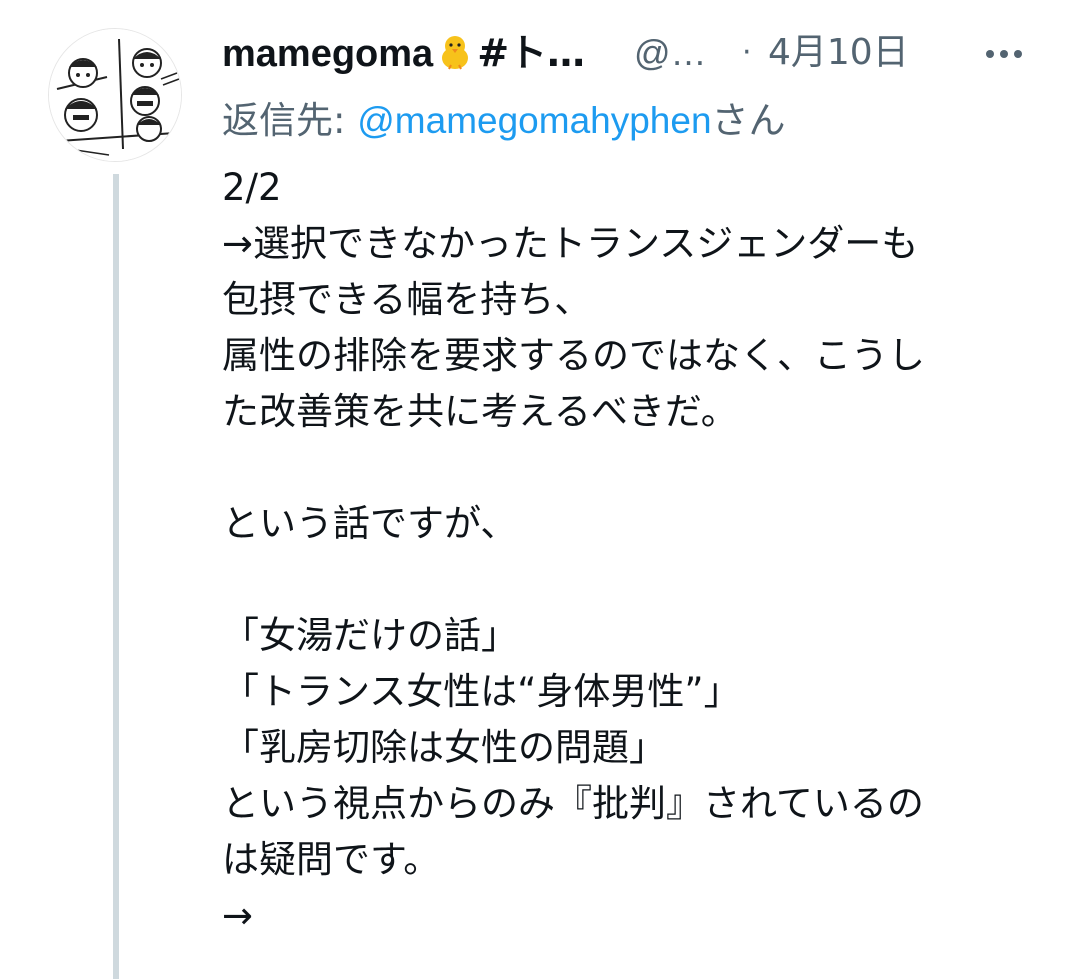 The image size is (1080, 979). Describe the element at coordinates (481, 691) in the screenshot. I see `tweet-line: 「トランス女性は“身体男性”」` at that location.